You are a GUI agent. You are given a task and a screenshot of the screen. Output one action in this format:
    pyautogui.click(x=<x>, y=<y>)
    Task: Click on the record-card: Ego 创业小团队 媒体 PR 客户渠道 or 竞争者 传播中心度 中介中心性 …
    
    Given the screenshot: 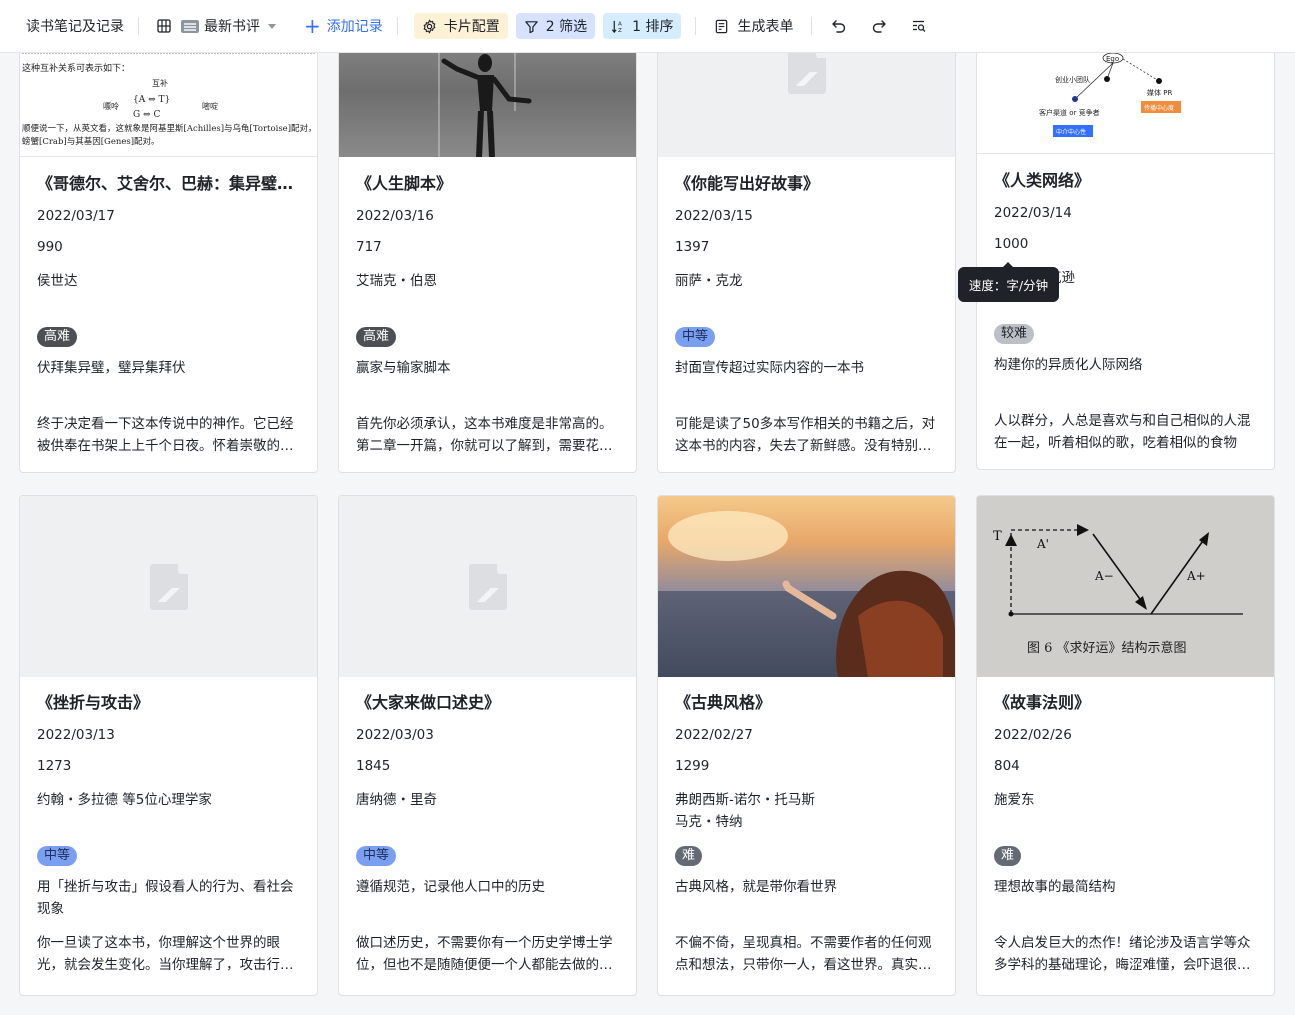 What is the action you would take?
    pyautogui.click(x=1125, y=235)
    